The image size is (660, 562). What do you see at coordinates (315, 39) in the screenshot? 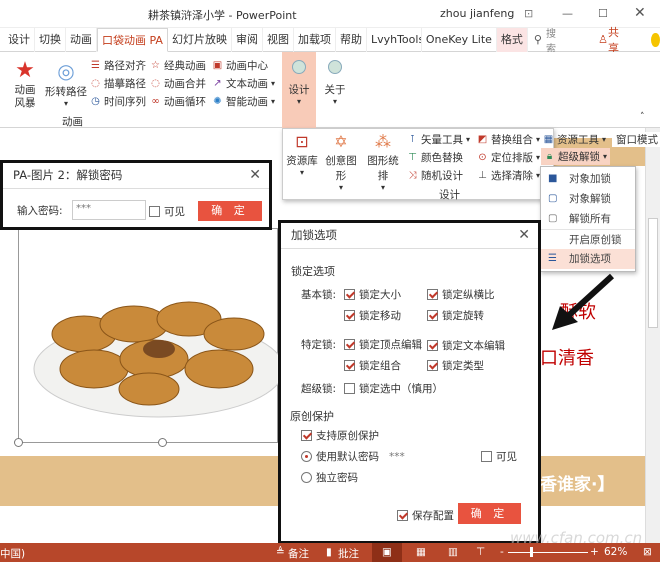
I see `tab-addins: 加载项` at bounding box center [315, 39].